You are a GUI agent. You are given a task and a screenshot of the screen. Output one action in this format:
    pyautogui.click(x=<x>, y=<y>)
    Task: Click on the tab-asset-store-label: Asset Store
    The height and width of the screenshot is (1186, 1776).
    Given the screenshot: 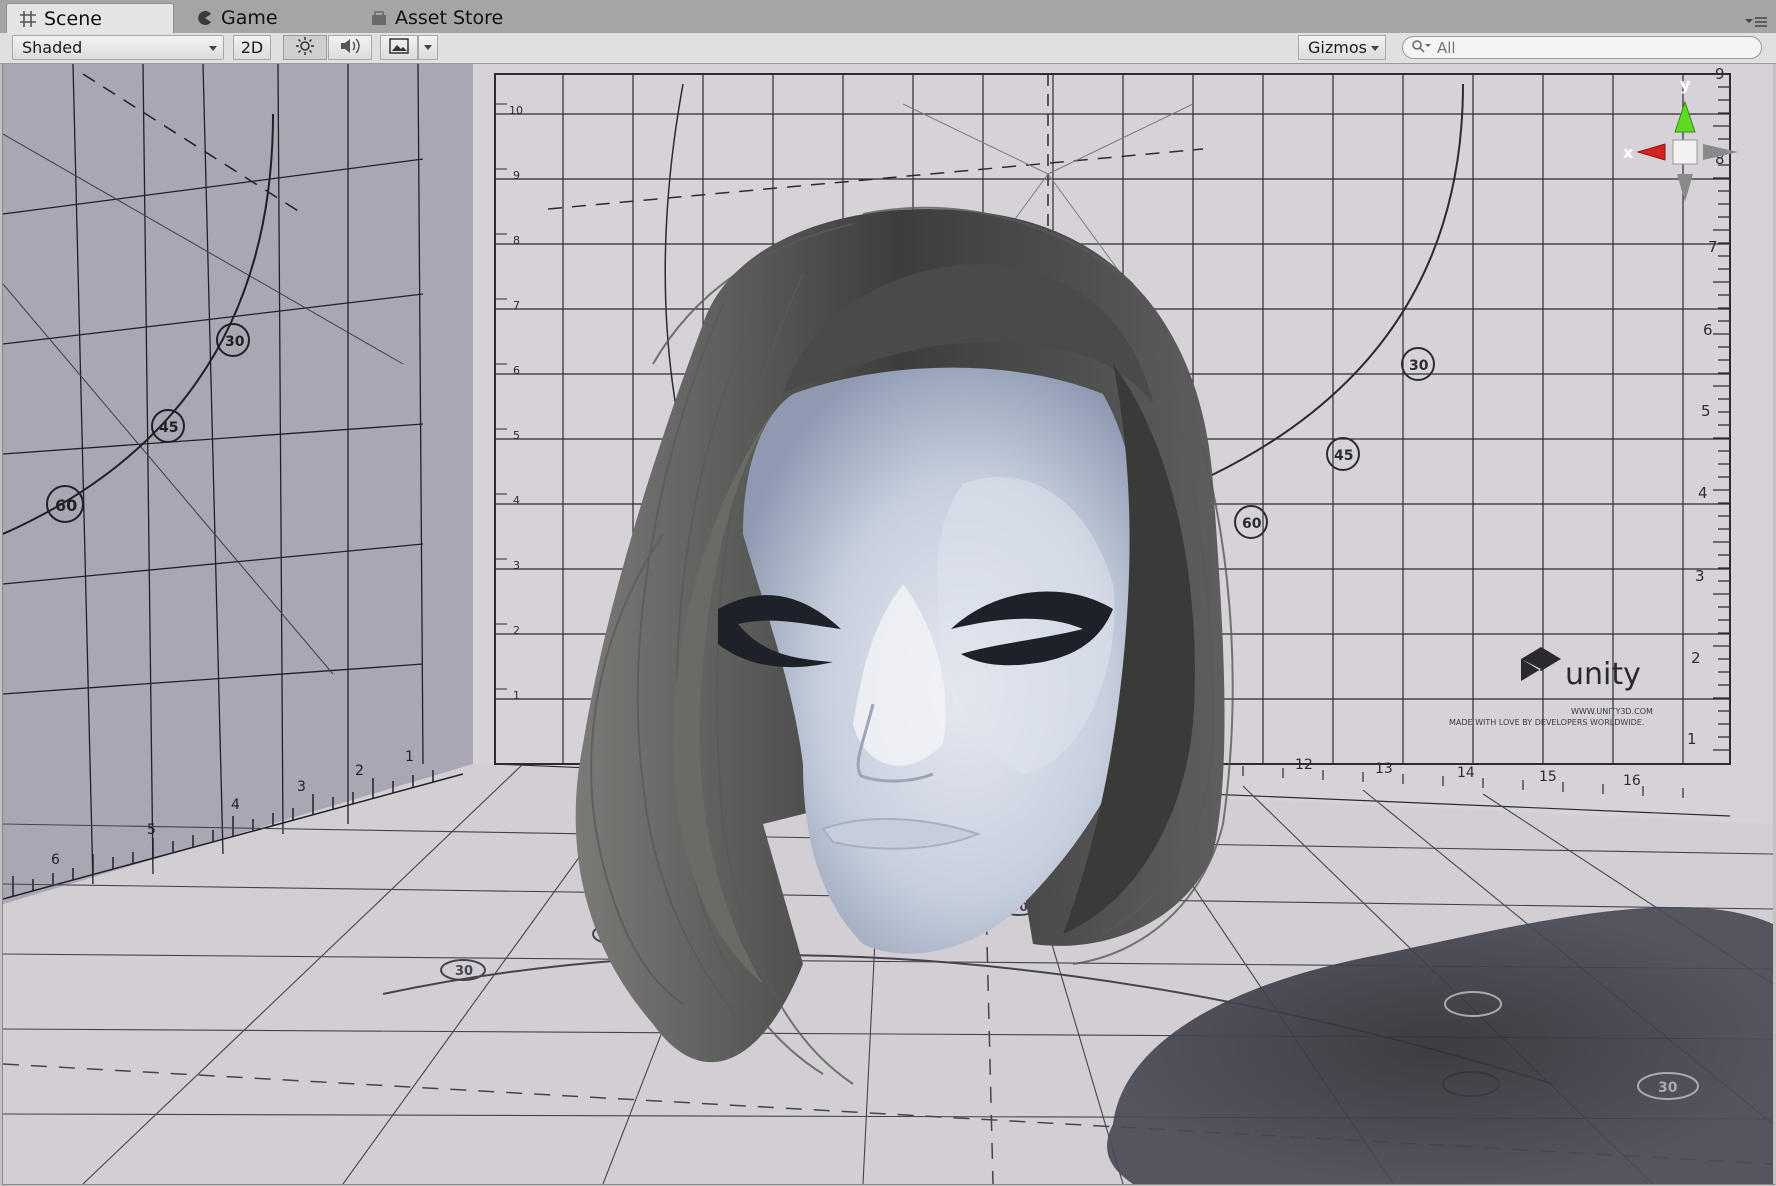 What is the action you would take?
    pyautogui.click(x=449, y=18)
    